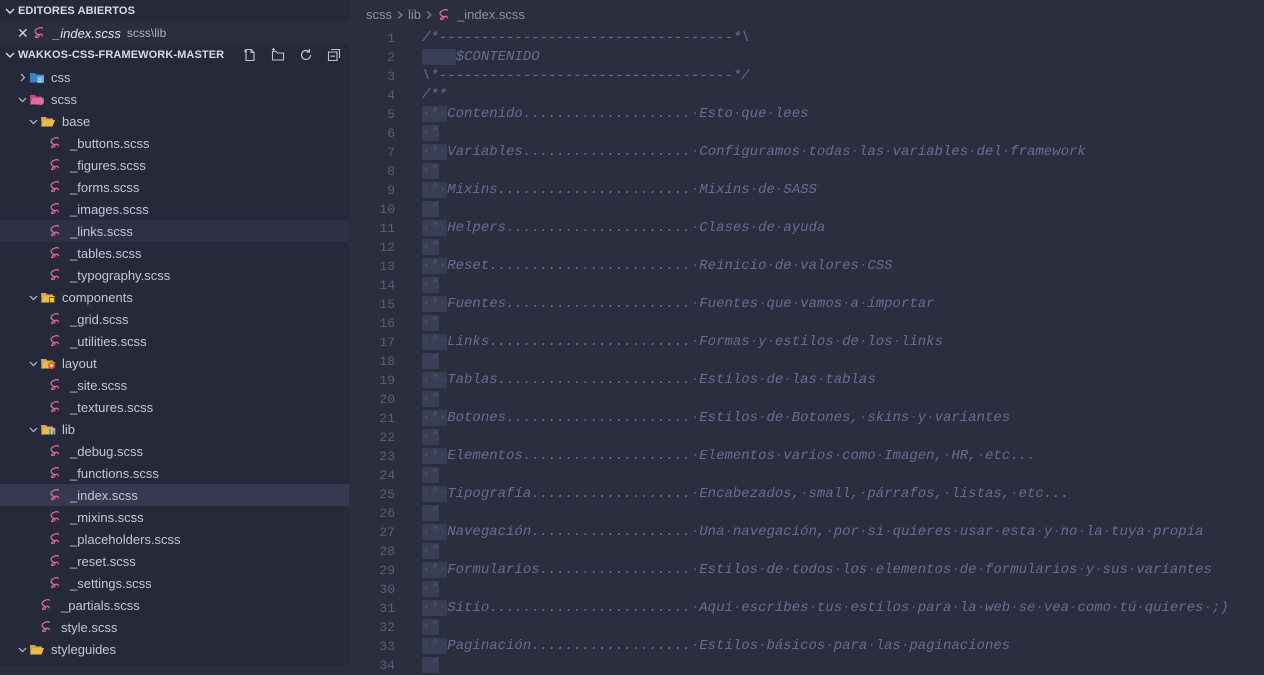  Describe the element at coordinates (174, 121) in the screenshot. I see `tree-folder: base` at that location.